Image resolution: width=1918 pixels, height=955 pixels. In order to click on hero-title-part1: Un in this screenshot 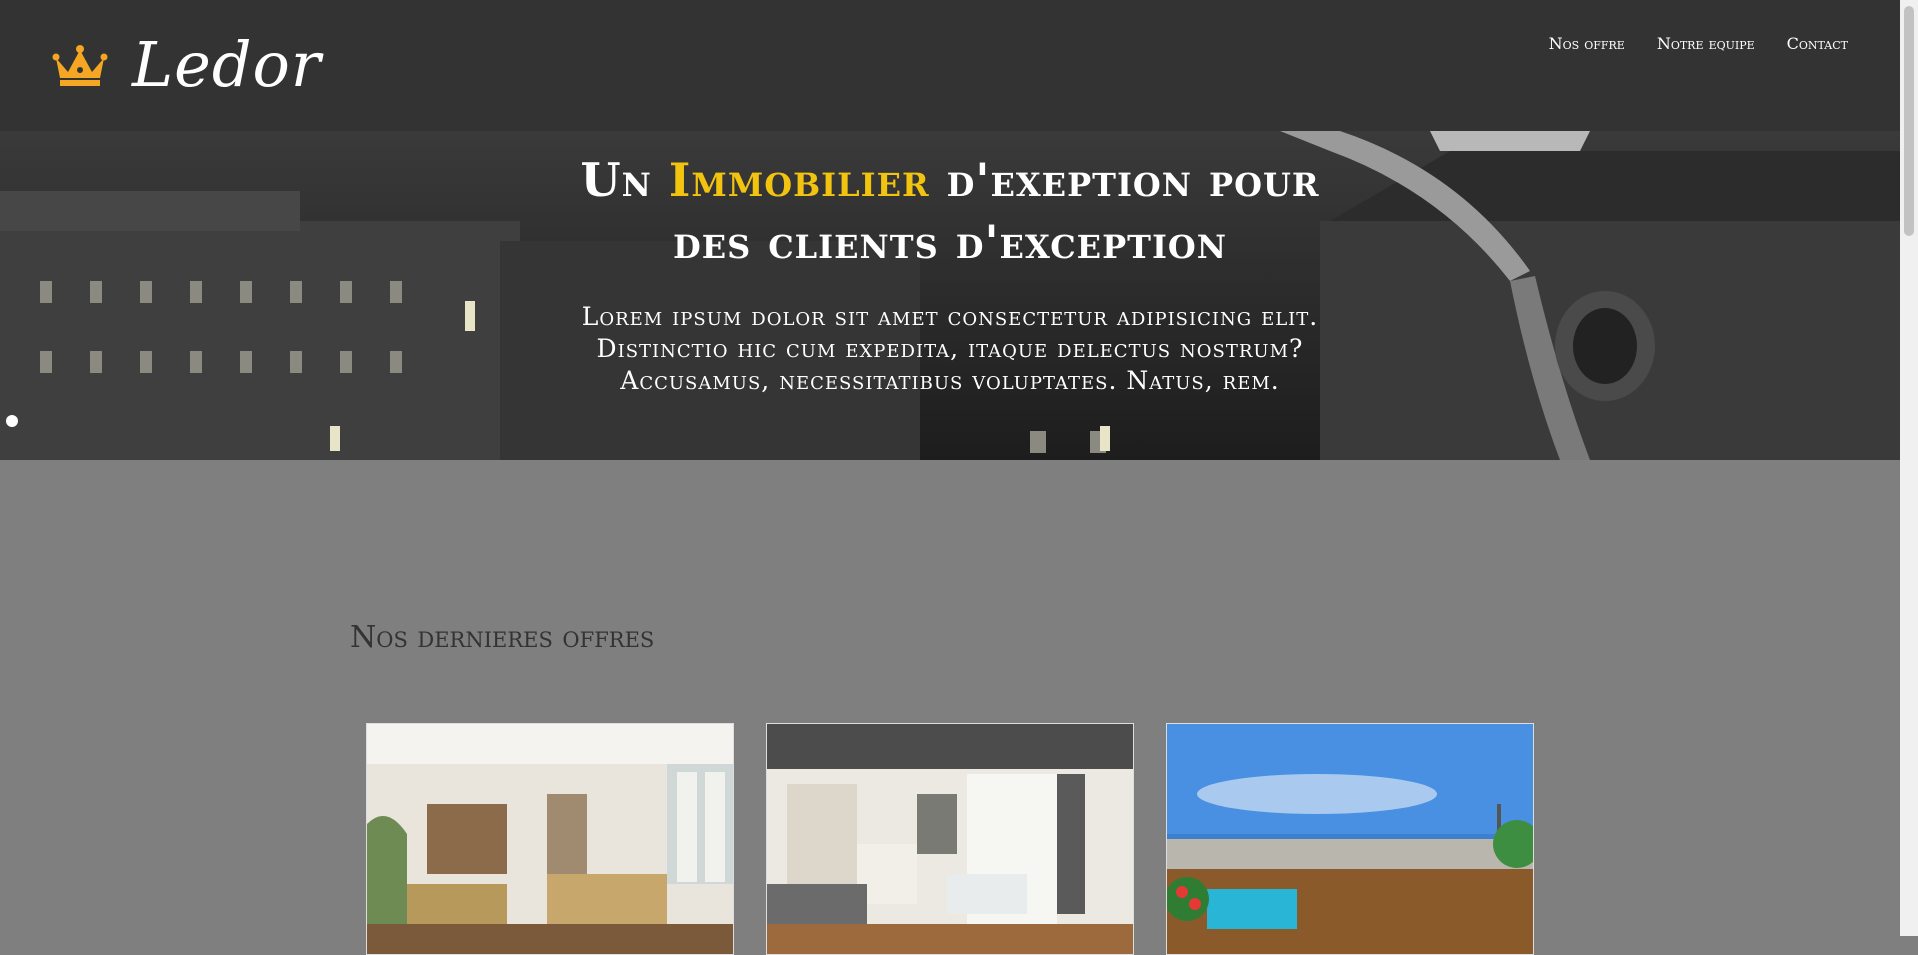, I will do `click(624, 180)`.